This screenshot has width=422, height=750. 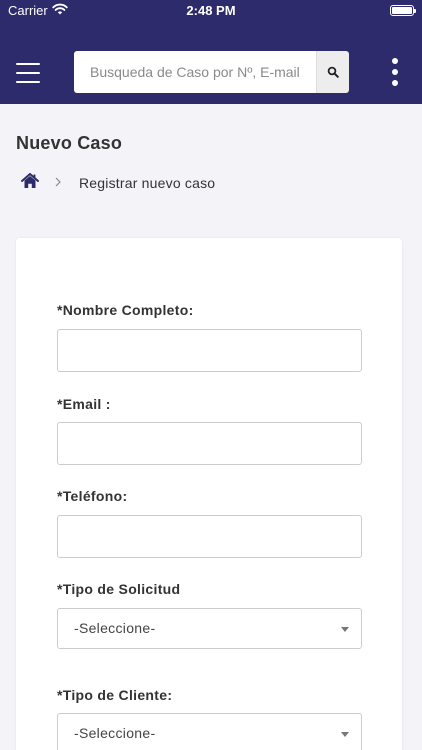 What do you see at coordinates (403, 10) in the screenshot?
I see `battery-icon` at bounding box center [403, 10].